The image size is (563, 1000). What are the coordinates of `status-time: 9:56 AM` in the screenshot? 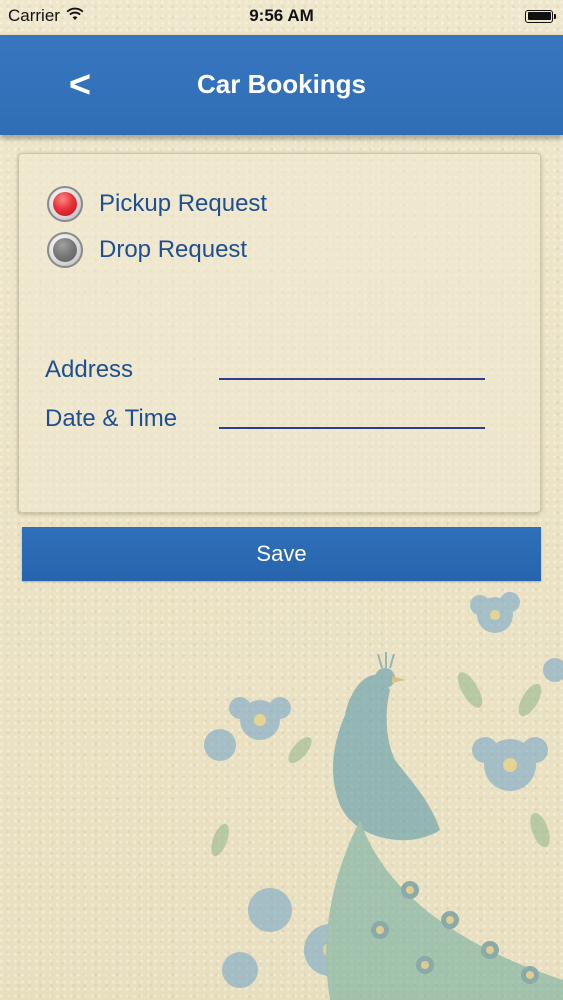 It's located at (281, 15).